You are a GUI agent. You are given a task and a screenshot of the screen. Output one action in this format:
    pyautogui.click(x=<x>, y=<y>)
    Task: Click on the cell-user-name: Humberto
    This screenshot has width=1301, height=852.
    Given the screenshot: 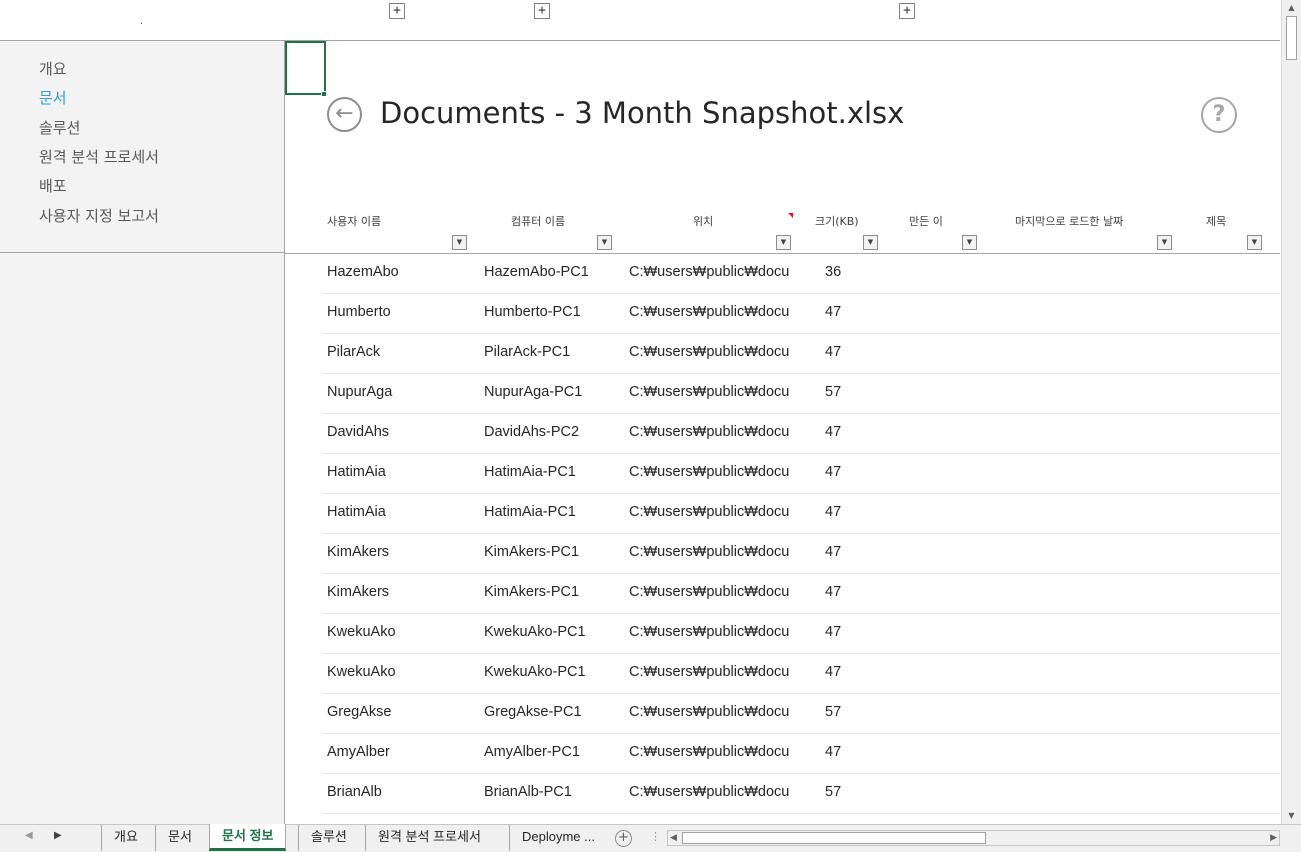 What is the action you would take?
    pyautogui.click(x=402, y=312)
    